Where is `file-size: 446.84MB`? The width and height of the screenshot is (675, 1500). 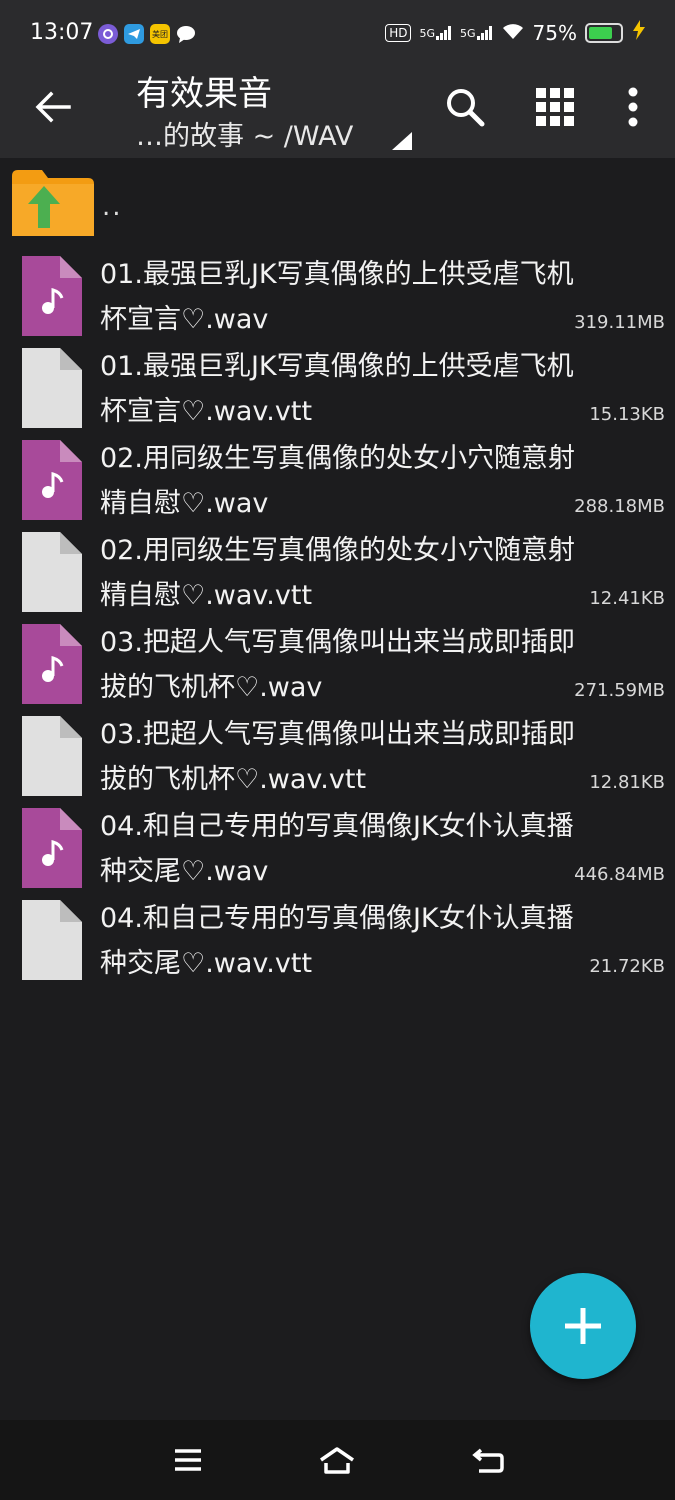
file-size: 446.84MB is located at coordinates (619, 874).